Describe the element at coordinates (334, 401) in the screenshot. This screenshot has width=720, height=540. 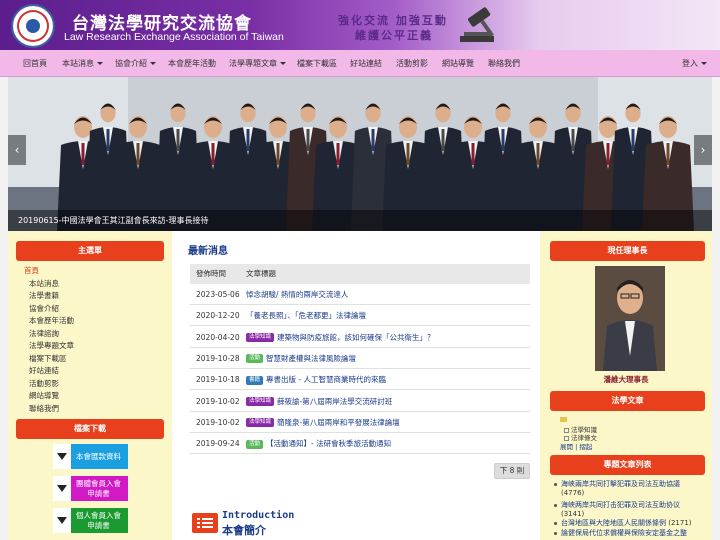
I see `news-title-text: 薛筱諭-第八屆兩岸法學交流研討班` at that location.